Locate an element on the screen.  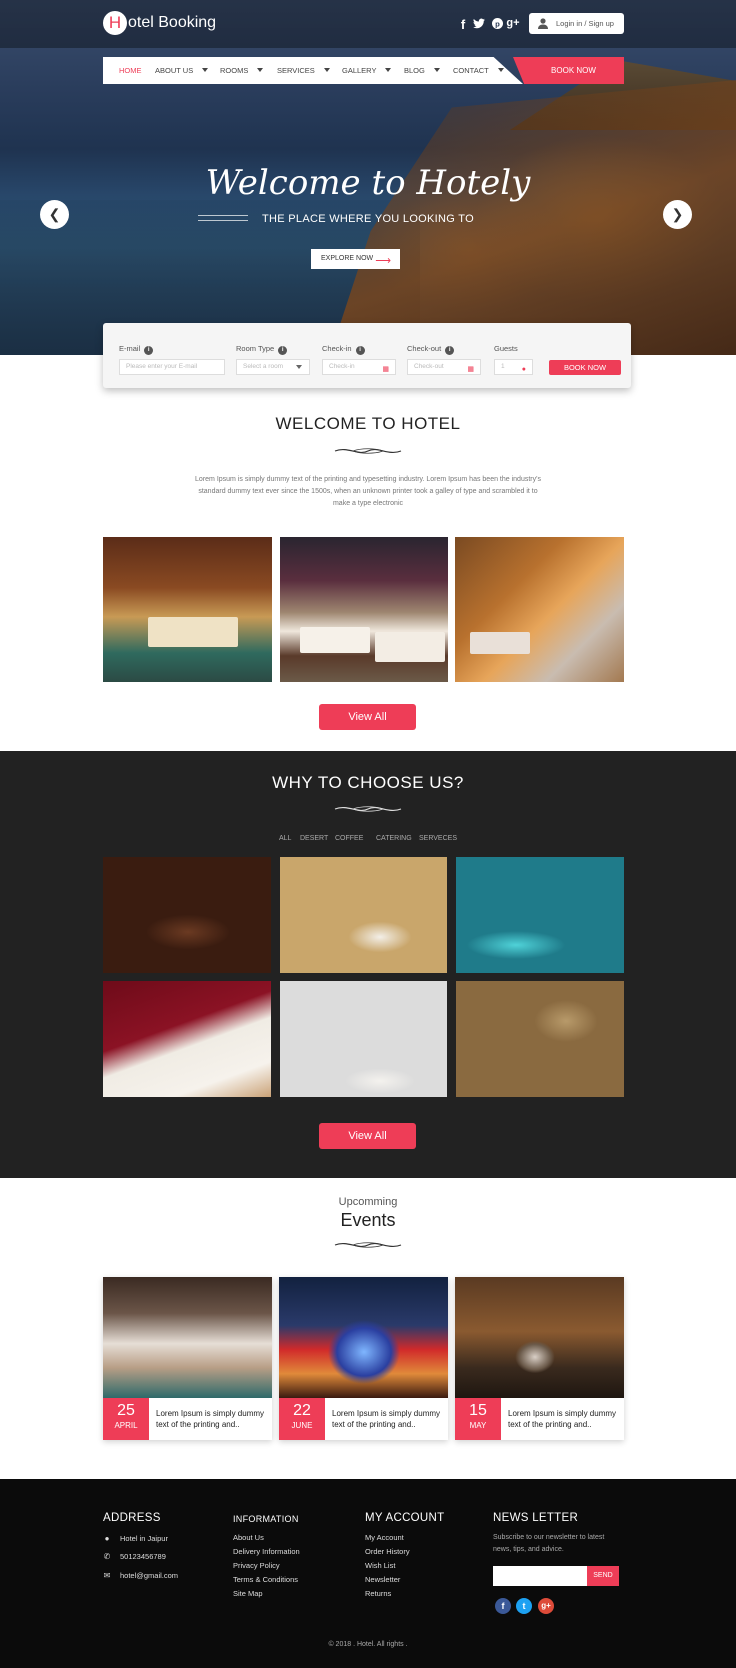
nav-blog: BLOG is located at coordinates (422, 70).